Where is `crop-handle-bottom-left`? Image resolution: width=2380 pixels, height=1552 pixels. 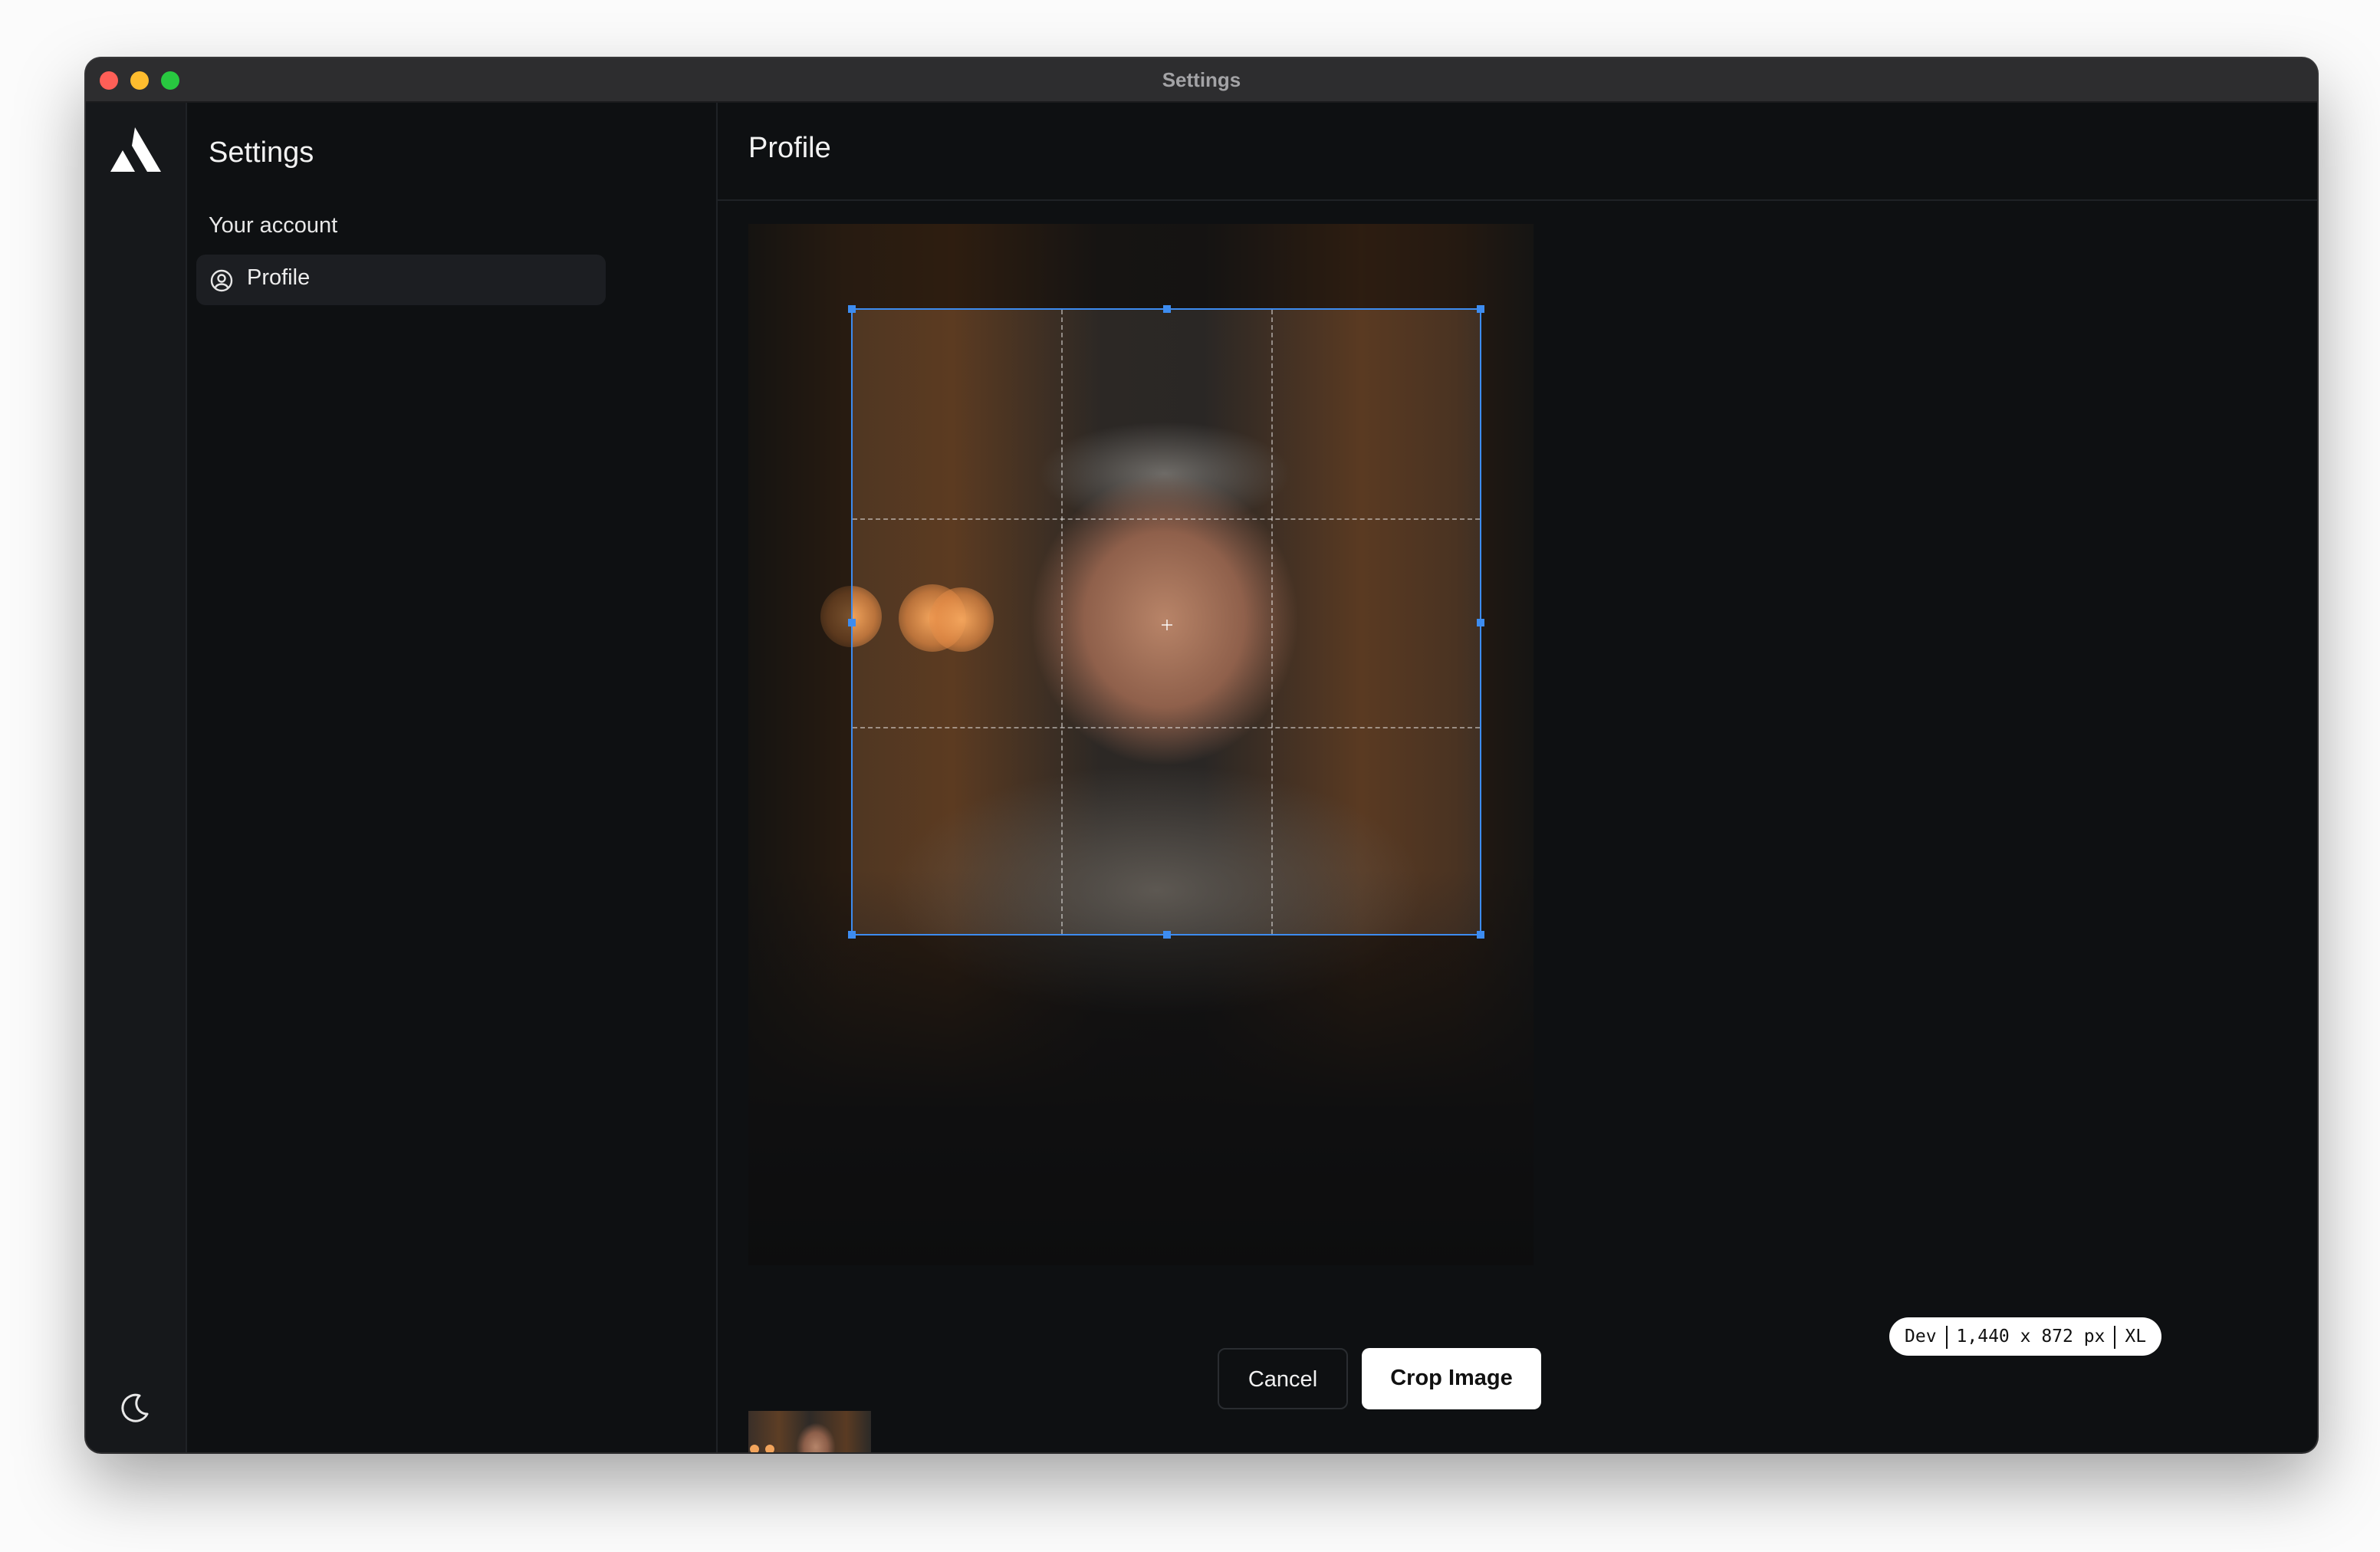 crop-handle-bottom-left is located at coordinates (852, 935).